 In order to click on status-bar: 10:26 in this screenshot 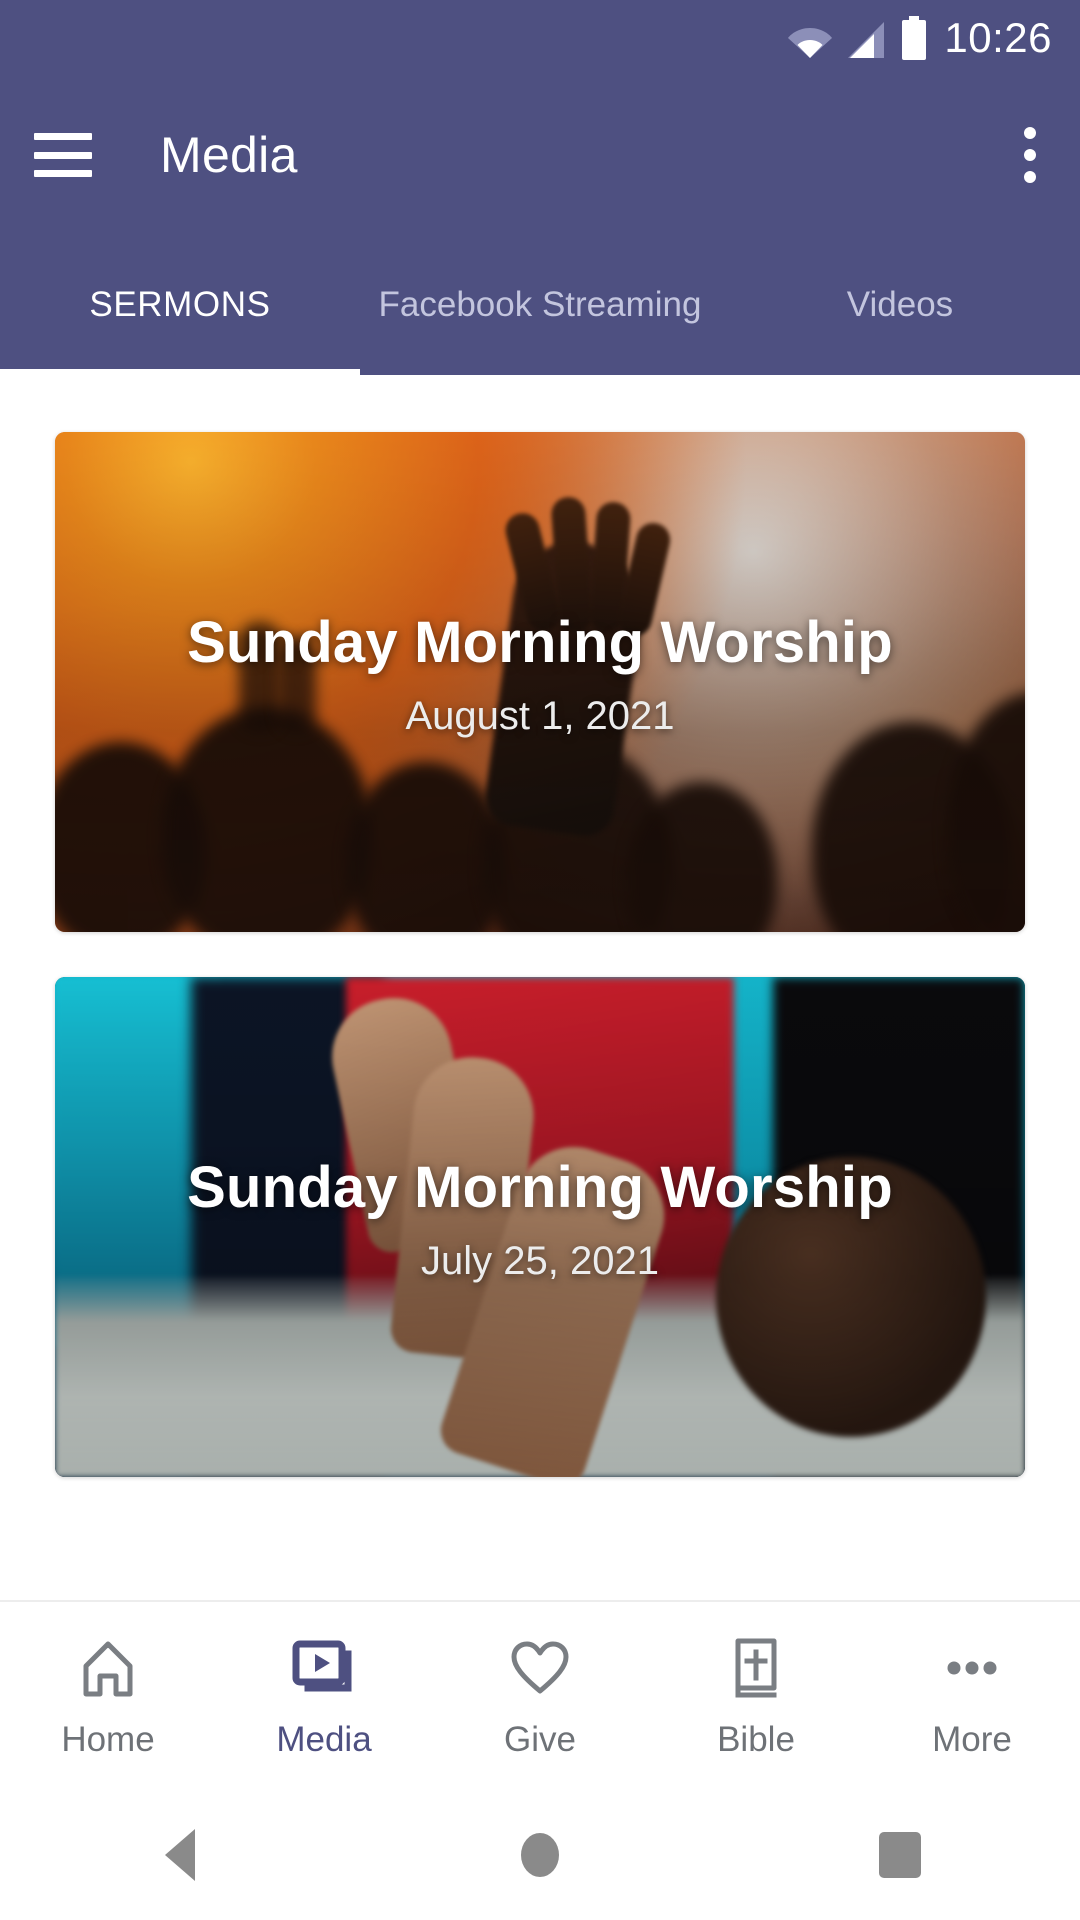, I will do `click(540, 37)`.